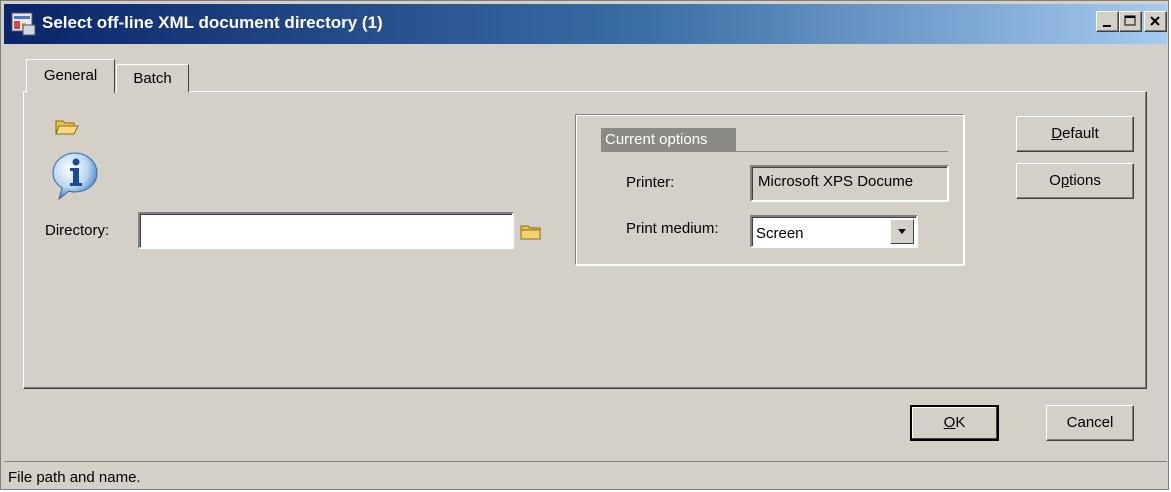 Image resolution: width=1171 pixels, height=492 pixels. Describe the element at coordinates (1055, 180) in the screenshot. I see `options-button-prefix: O` at that location.